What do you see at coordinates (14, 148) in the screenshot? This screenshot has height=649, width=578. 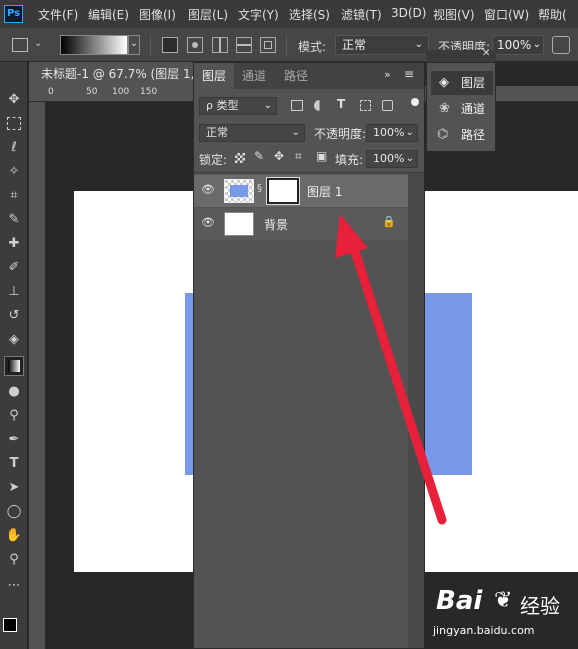 I see `lasso-tool-icon: ℓ` at bounding box center [14, 148].